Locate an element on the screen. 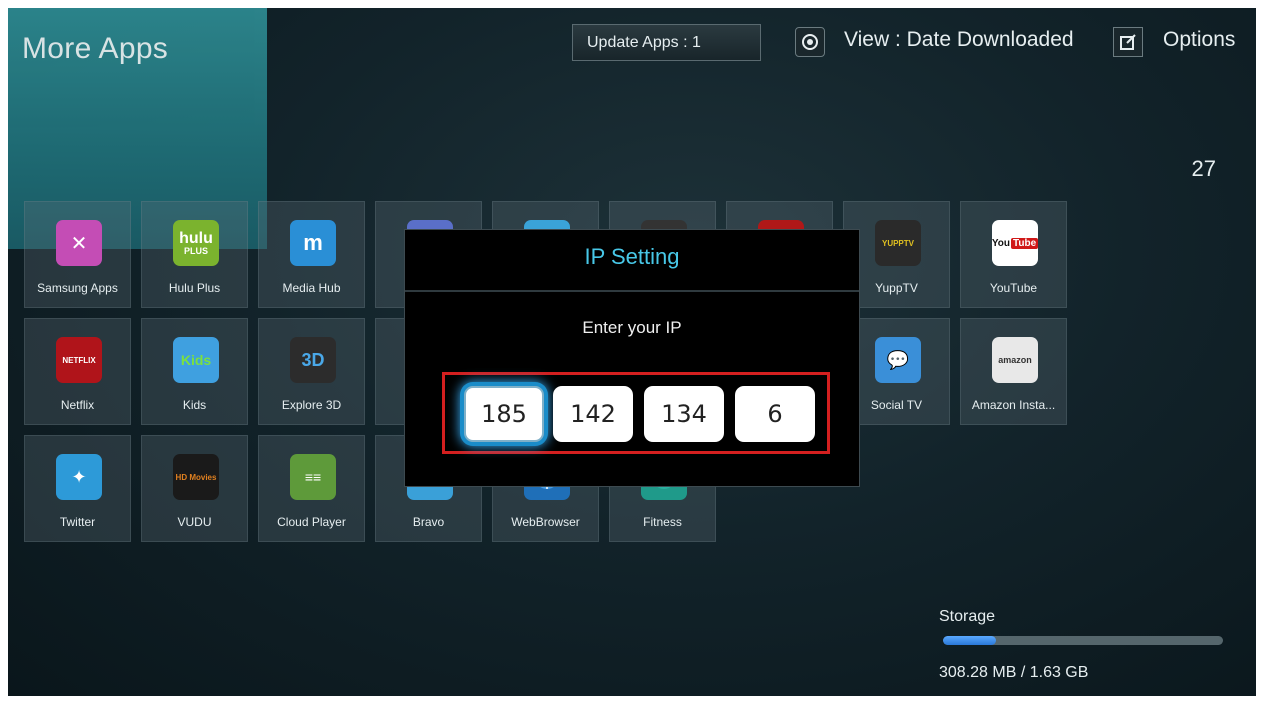 Image resolution: width=1261 pixels, height=702 pixels. dialog-title: IP Setting is located at coordinates (632, 256).